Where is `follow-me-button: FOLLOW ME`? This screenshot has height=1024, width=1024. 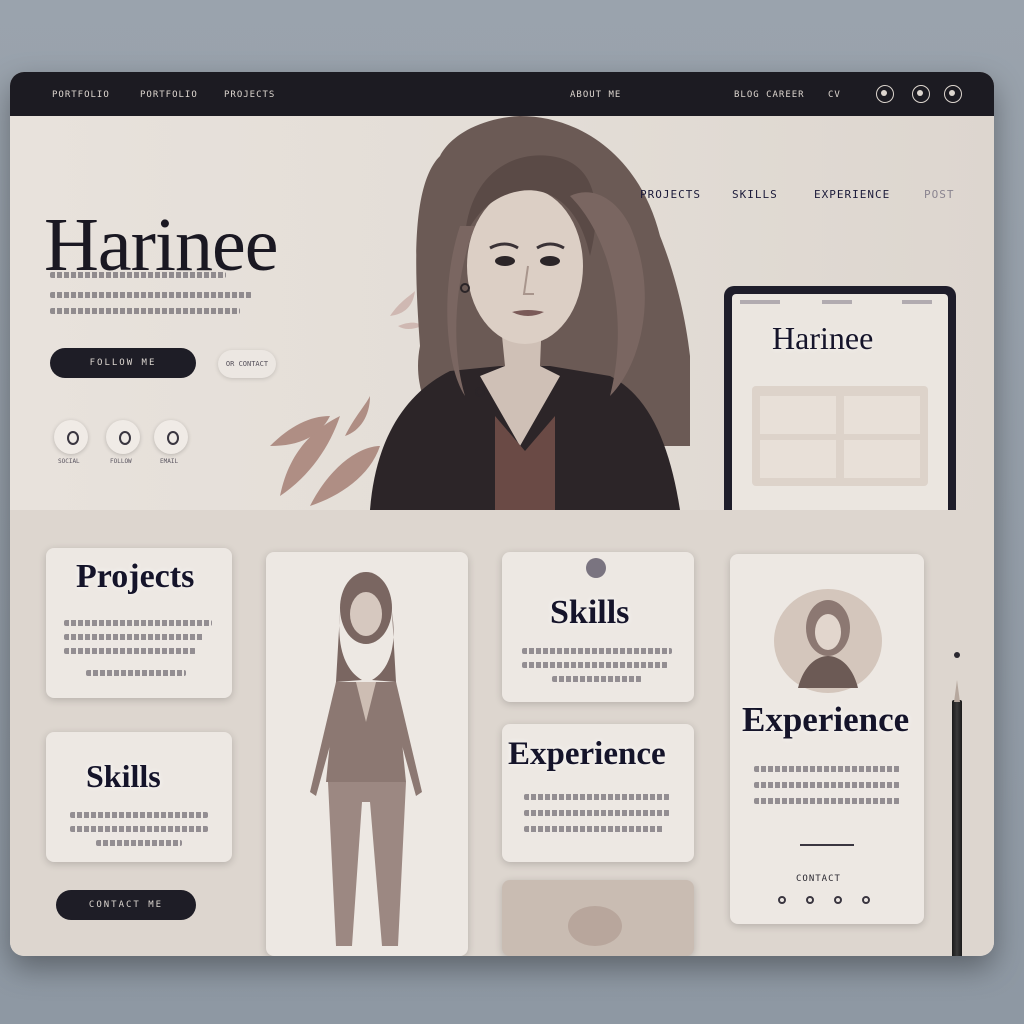
follow-me-button: FOLLOW ME is located at coordinates (123, 363).